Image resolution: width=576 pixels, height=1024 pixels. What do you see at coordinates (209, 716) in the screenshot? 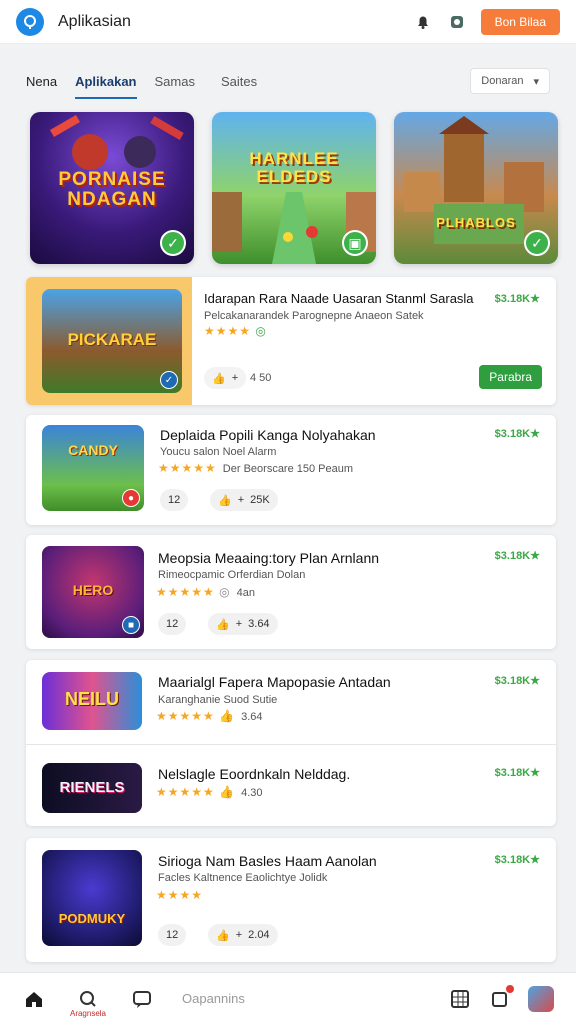
I see `star-rating: ★★★★★ 👍 3.64` at bounding box center [209, 716].